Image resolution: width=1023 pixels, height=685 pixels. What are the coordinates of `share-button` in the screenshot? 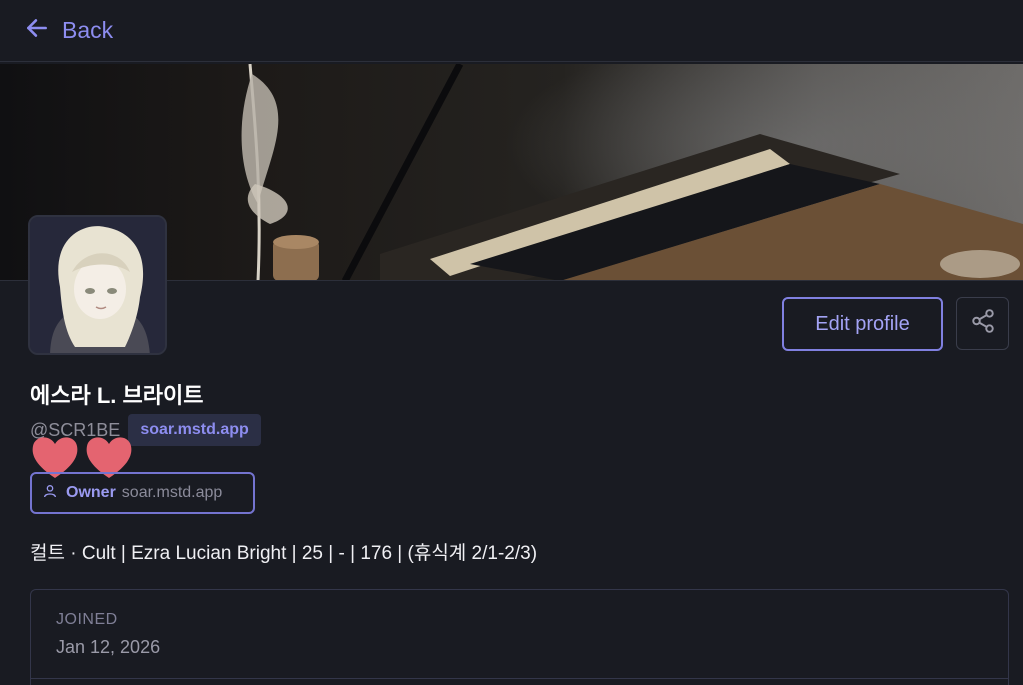 It's located at (982, 323).